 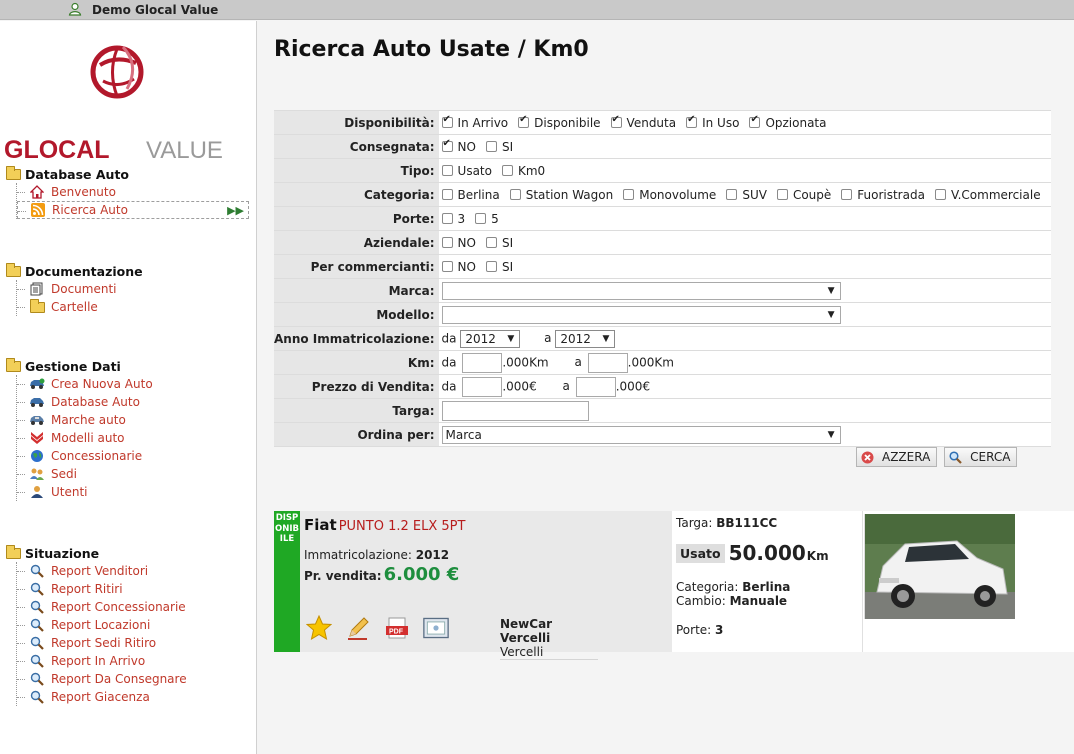 I want to click on sidebar-section-header: Database Auto, so click(x=127, y=174).